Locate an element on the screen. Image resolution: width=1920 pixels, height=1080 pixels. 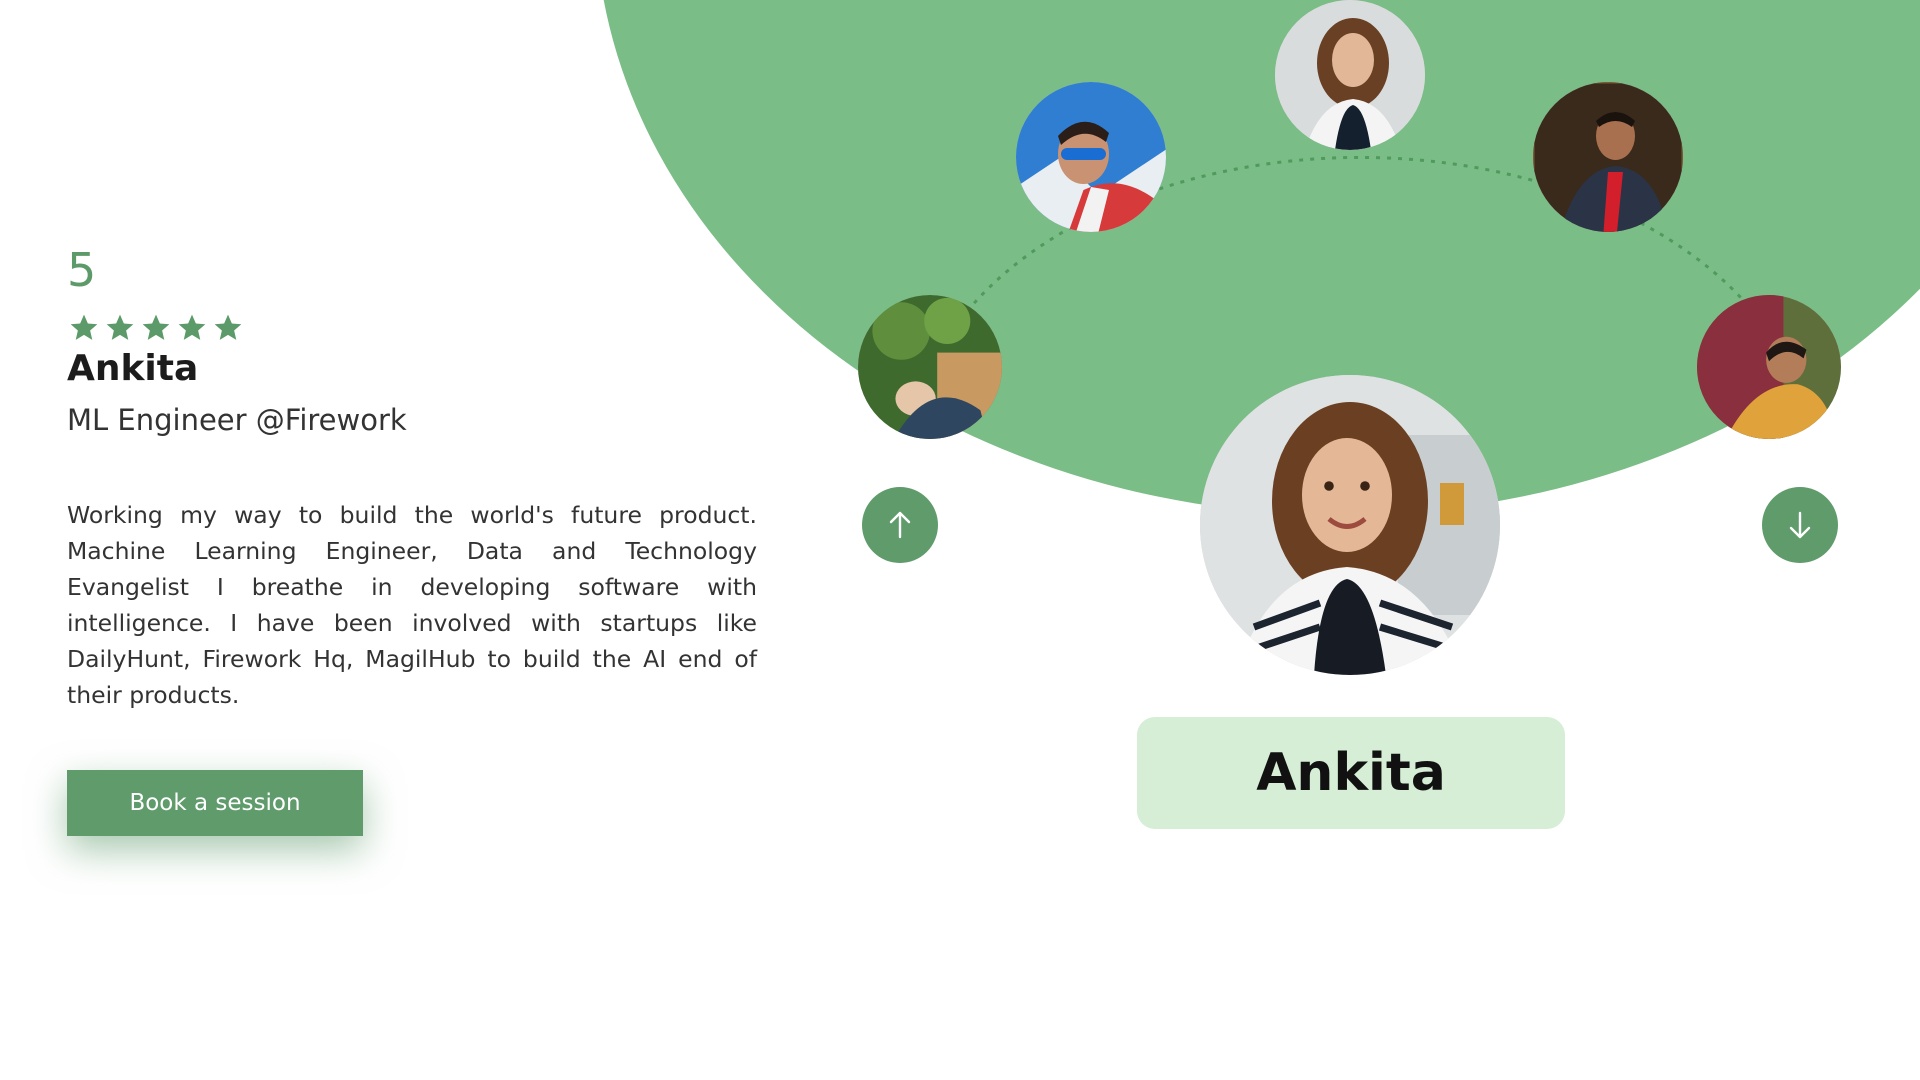
carousel-prev-button is located at coordinates (900, 525).